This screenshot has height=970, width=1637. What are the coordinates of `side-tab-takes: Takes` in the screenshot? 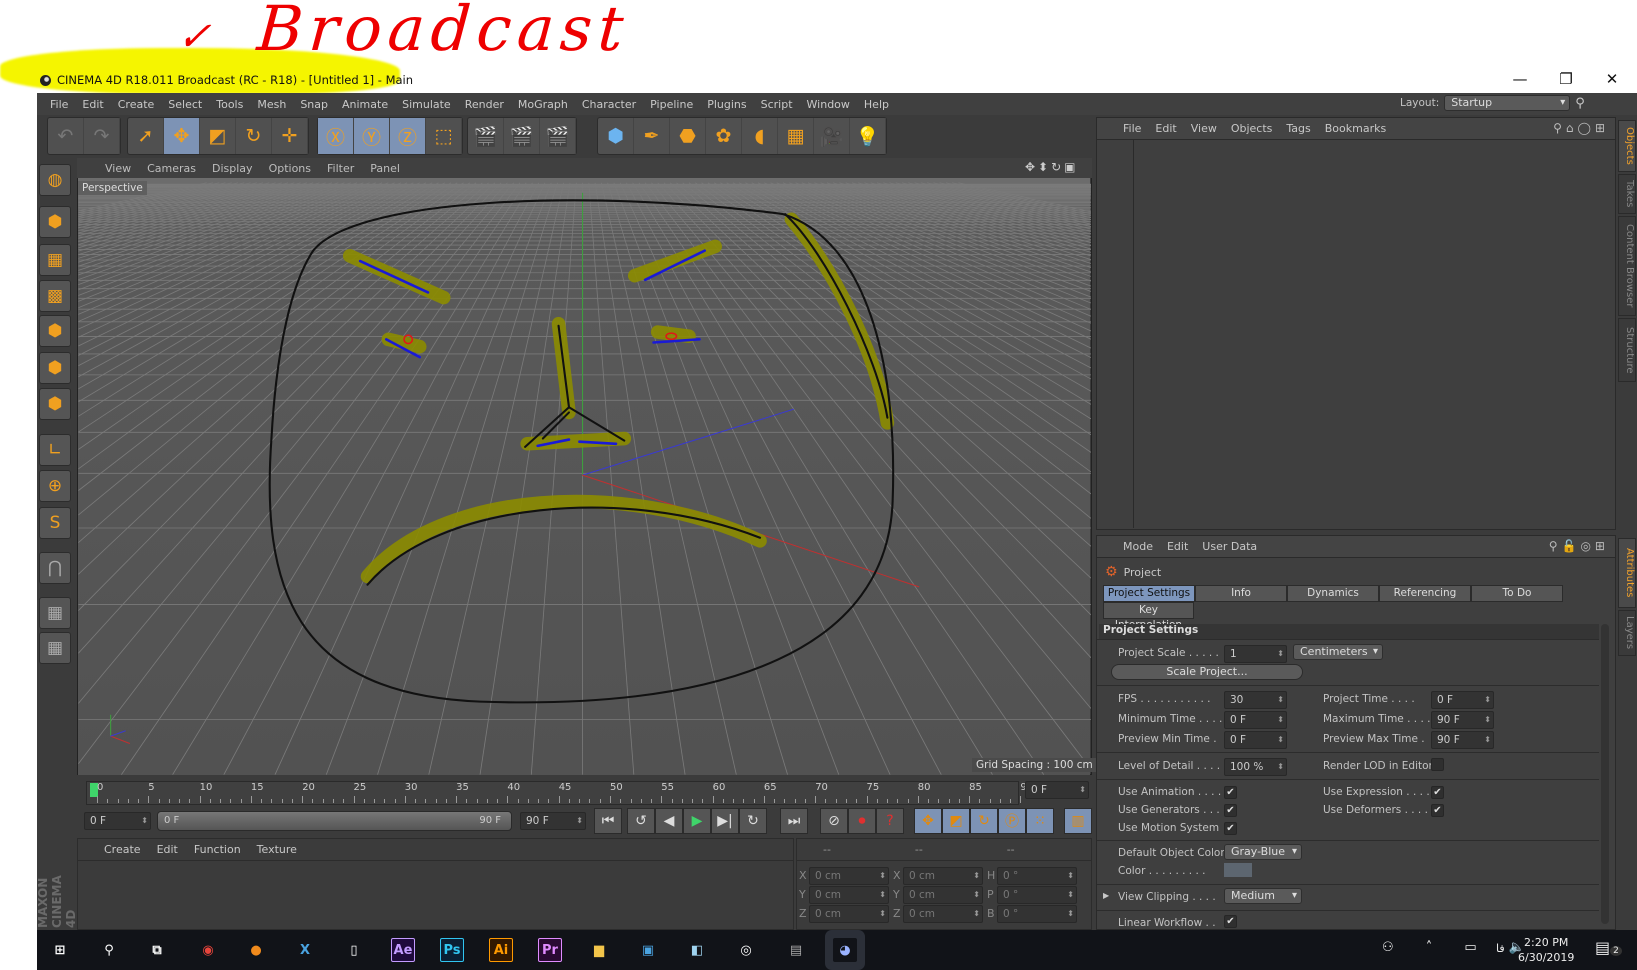 It's located at (1627, 194).